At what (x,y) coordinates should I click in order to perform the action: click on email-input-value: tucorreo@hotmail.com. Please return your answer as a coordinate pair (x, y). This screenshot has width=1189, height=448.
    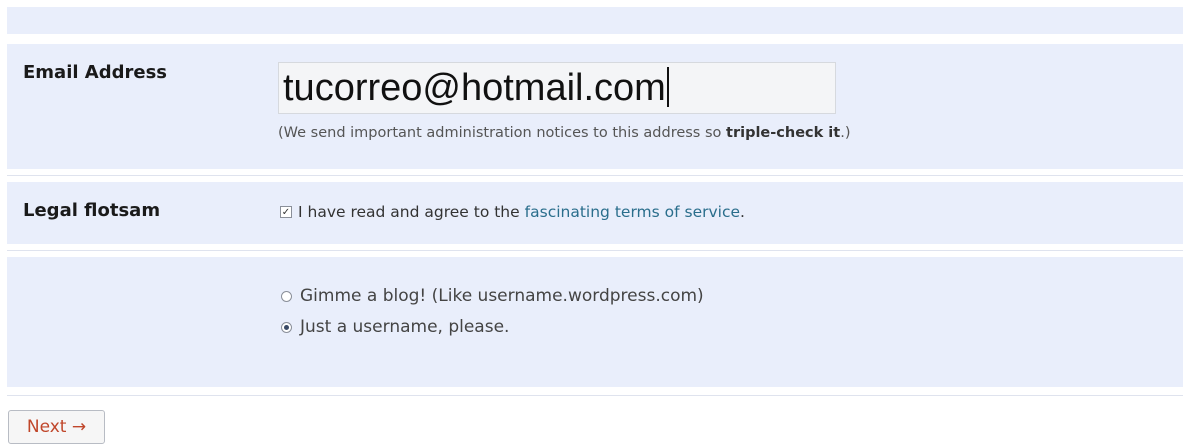
    Looking at the image, I should click on (474, 88).